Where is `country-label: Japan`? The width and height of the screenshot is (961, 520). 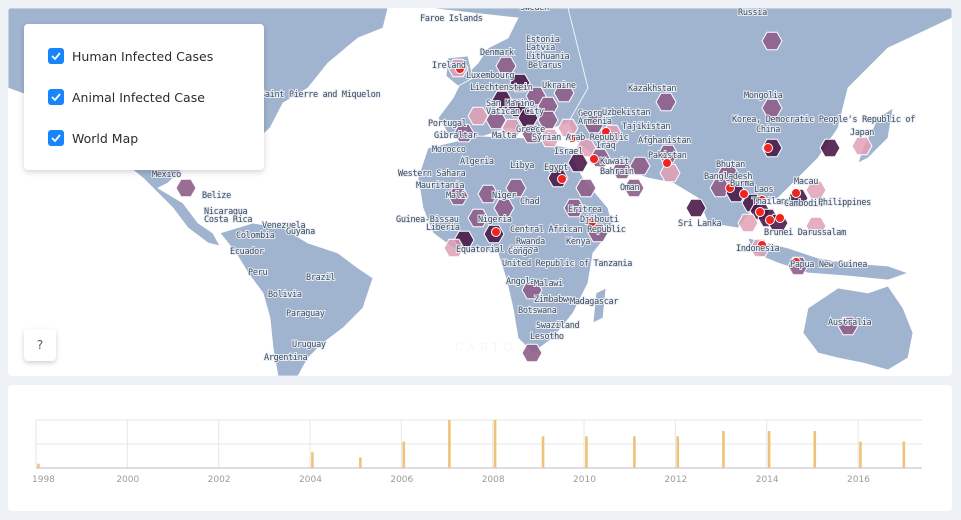
country-label: Japan is located at coordinates (862, 133).